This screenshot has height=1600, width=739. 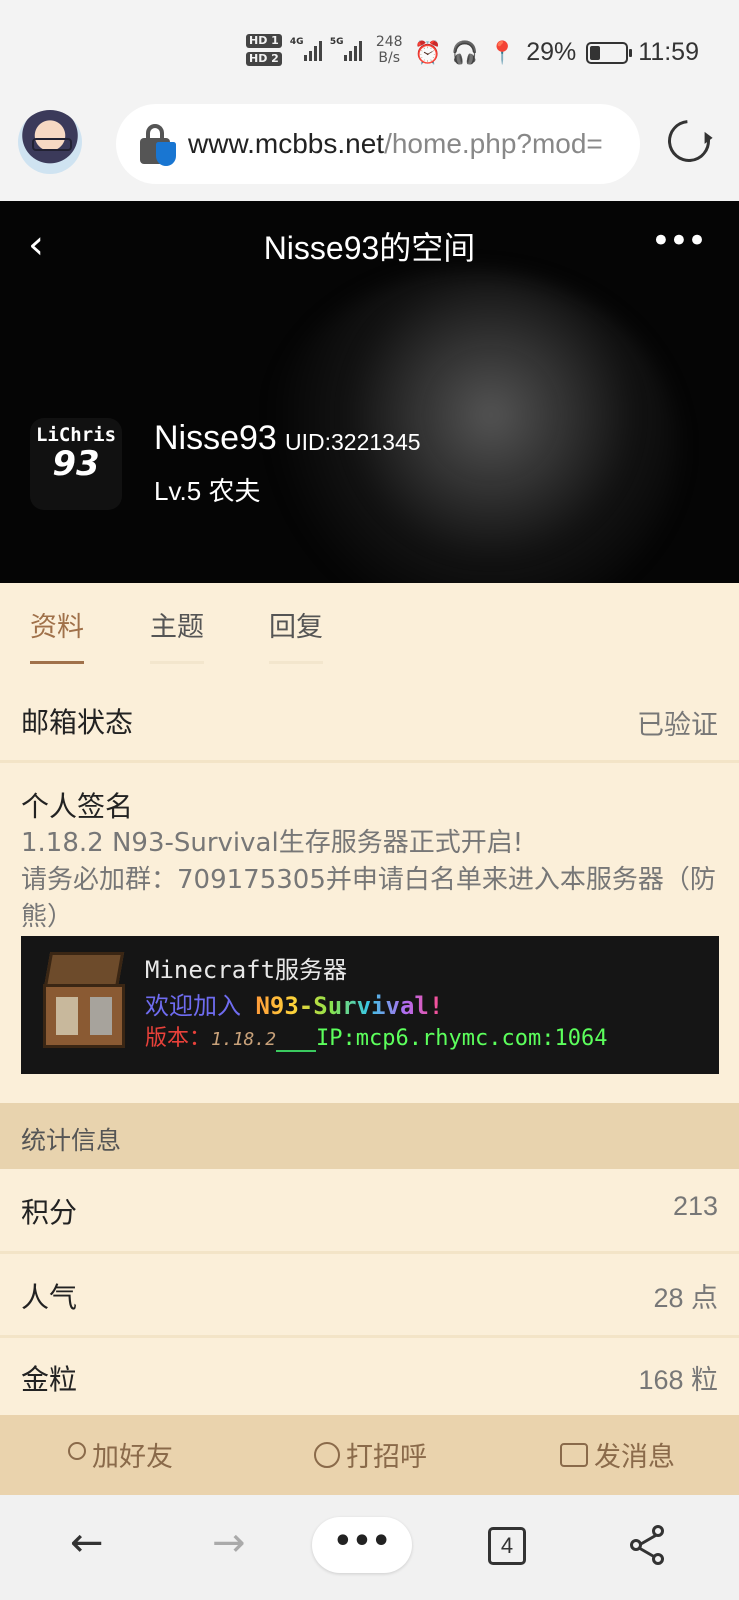 I want to click on status-right: ⏰ 🎧 📍 29% 11:59, so click(x=556, y=52).